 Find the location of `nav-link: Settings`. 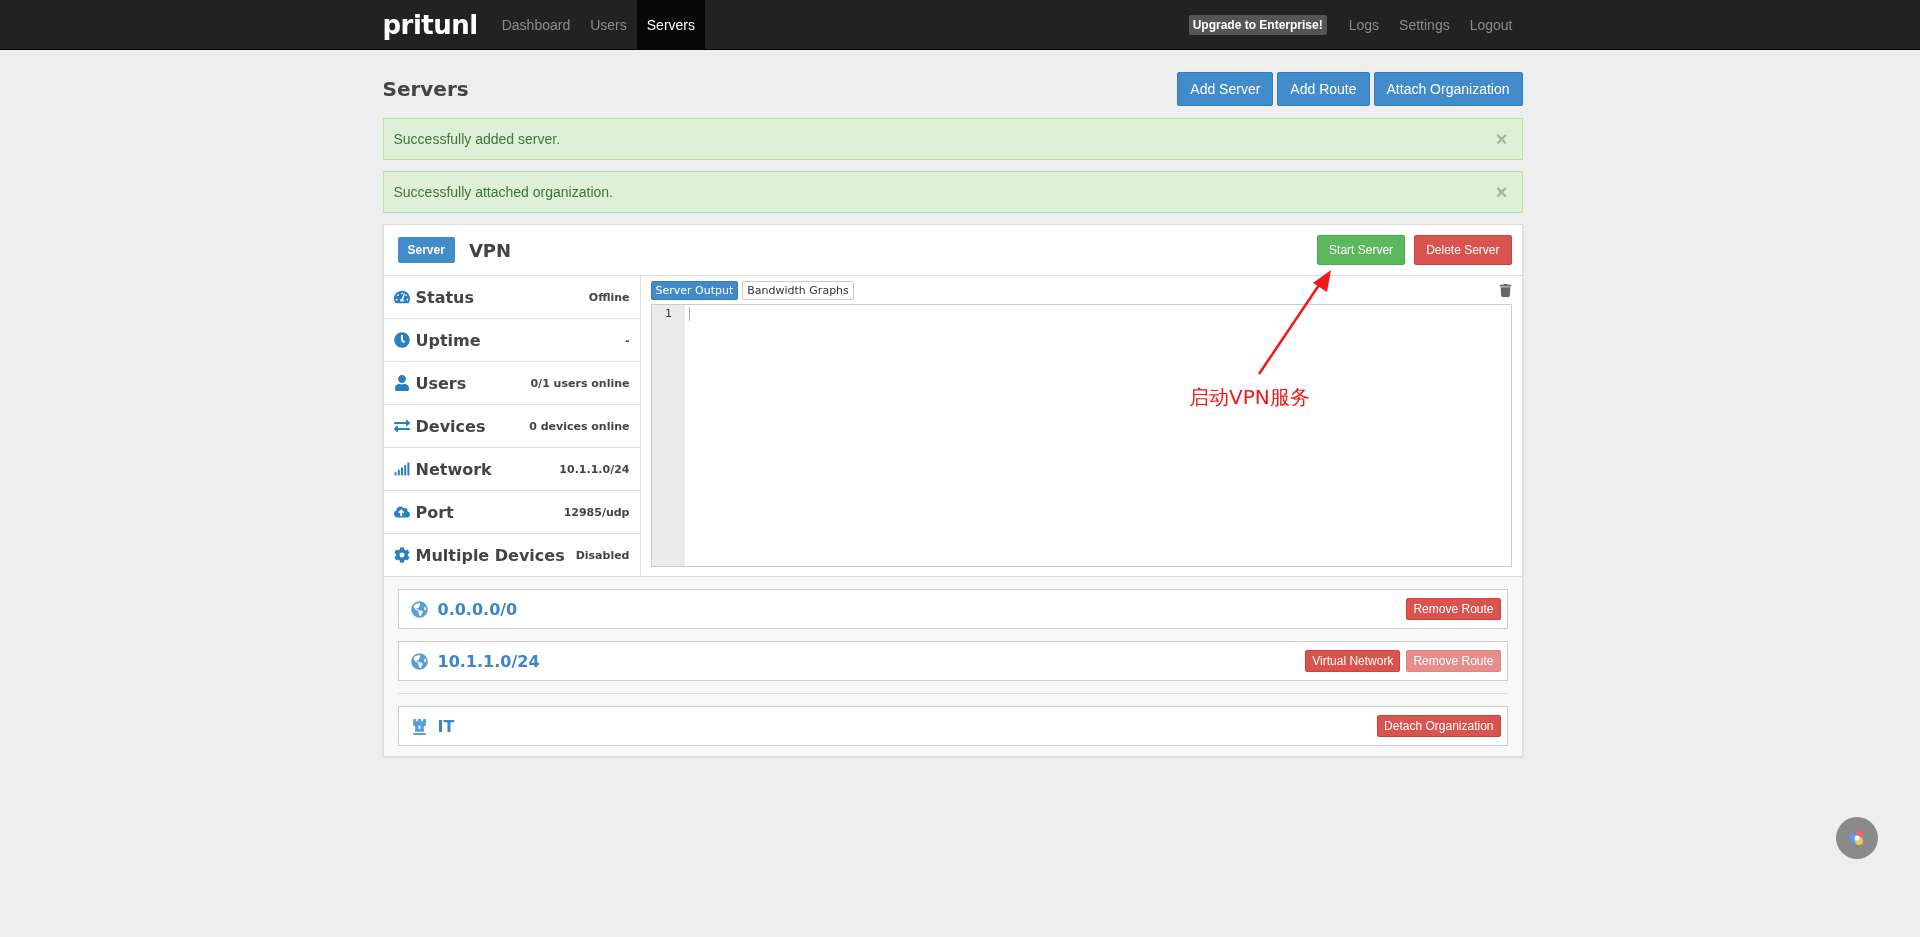

nav-link: Settings is located at coordinates (1424, 24).